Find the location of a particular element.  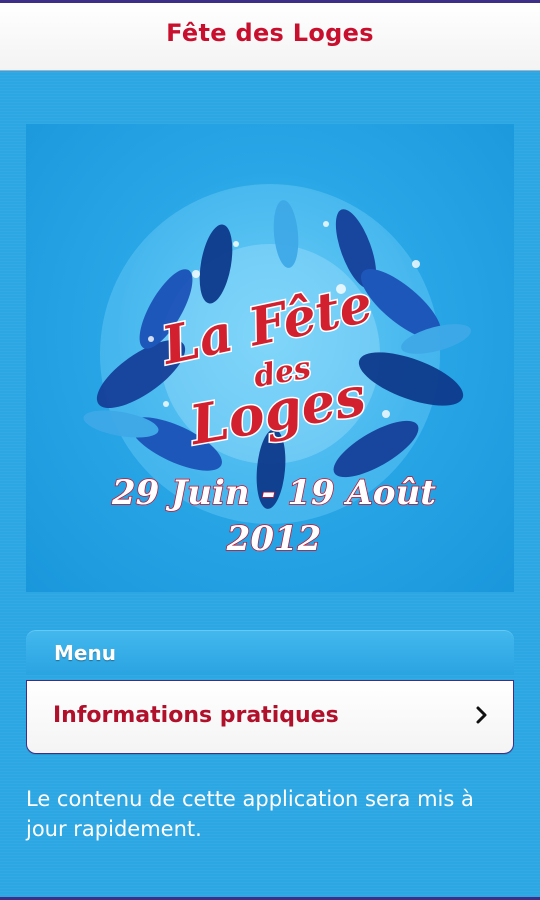

menu-section-label: Menu is located at coordinates (85, 653).